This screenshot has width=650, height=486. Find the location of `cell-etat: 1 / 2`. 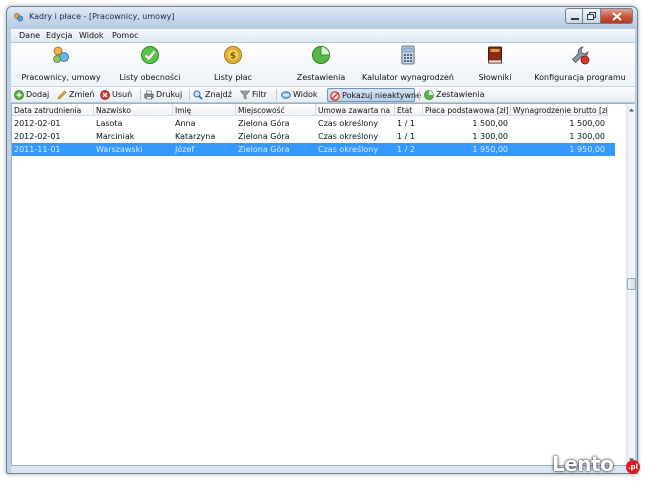

cell-etat: 1 / 2 is located at coordinates (406, 149).